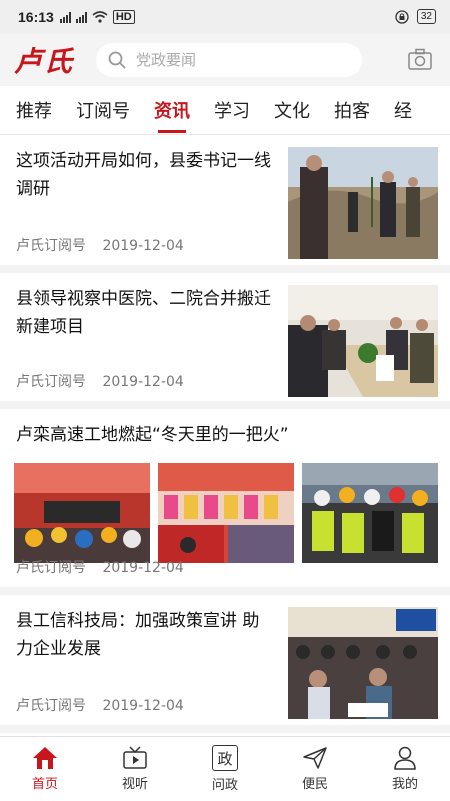 This screenshot has width=450, height=801. Describe the element at coordinates (172, 115) in the screenshot. I see `tab-news: 资讯` at that location.